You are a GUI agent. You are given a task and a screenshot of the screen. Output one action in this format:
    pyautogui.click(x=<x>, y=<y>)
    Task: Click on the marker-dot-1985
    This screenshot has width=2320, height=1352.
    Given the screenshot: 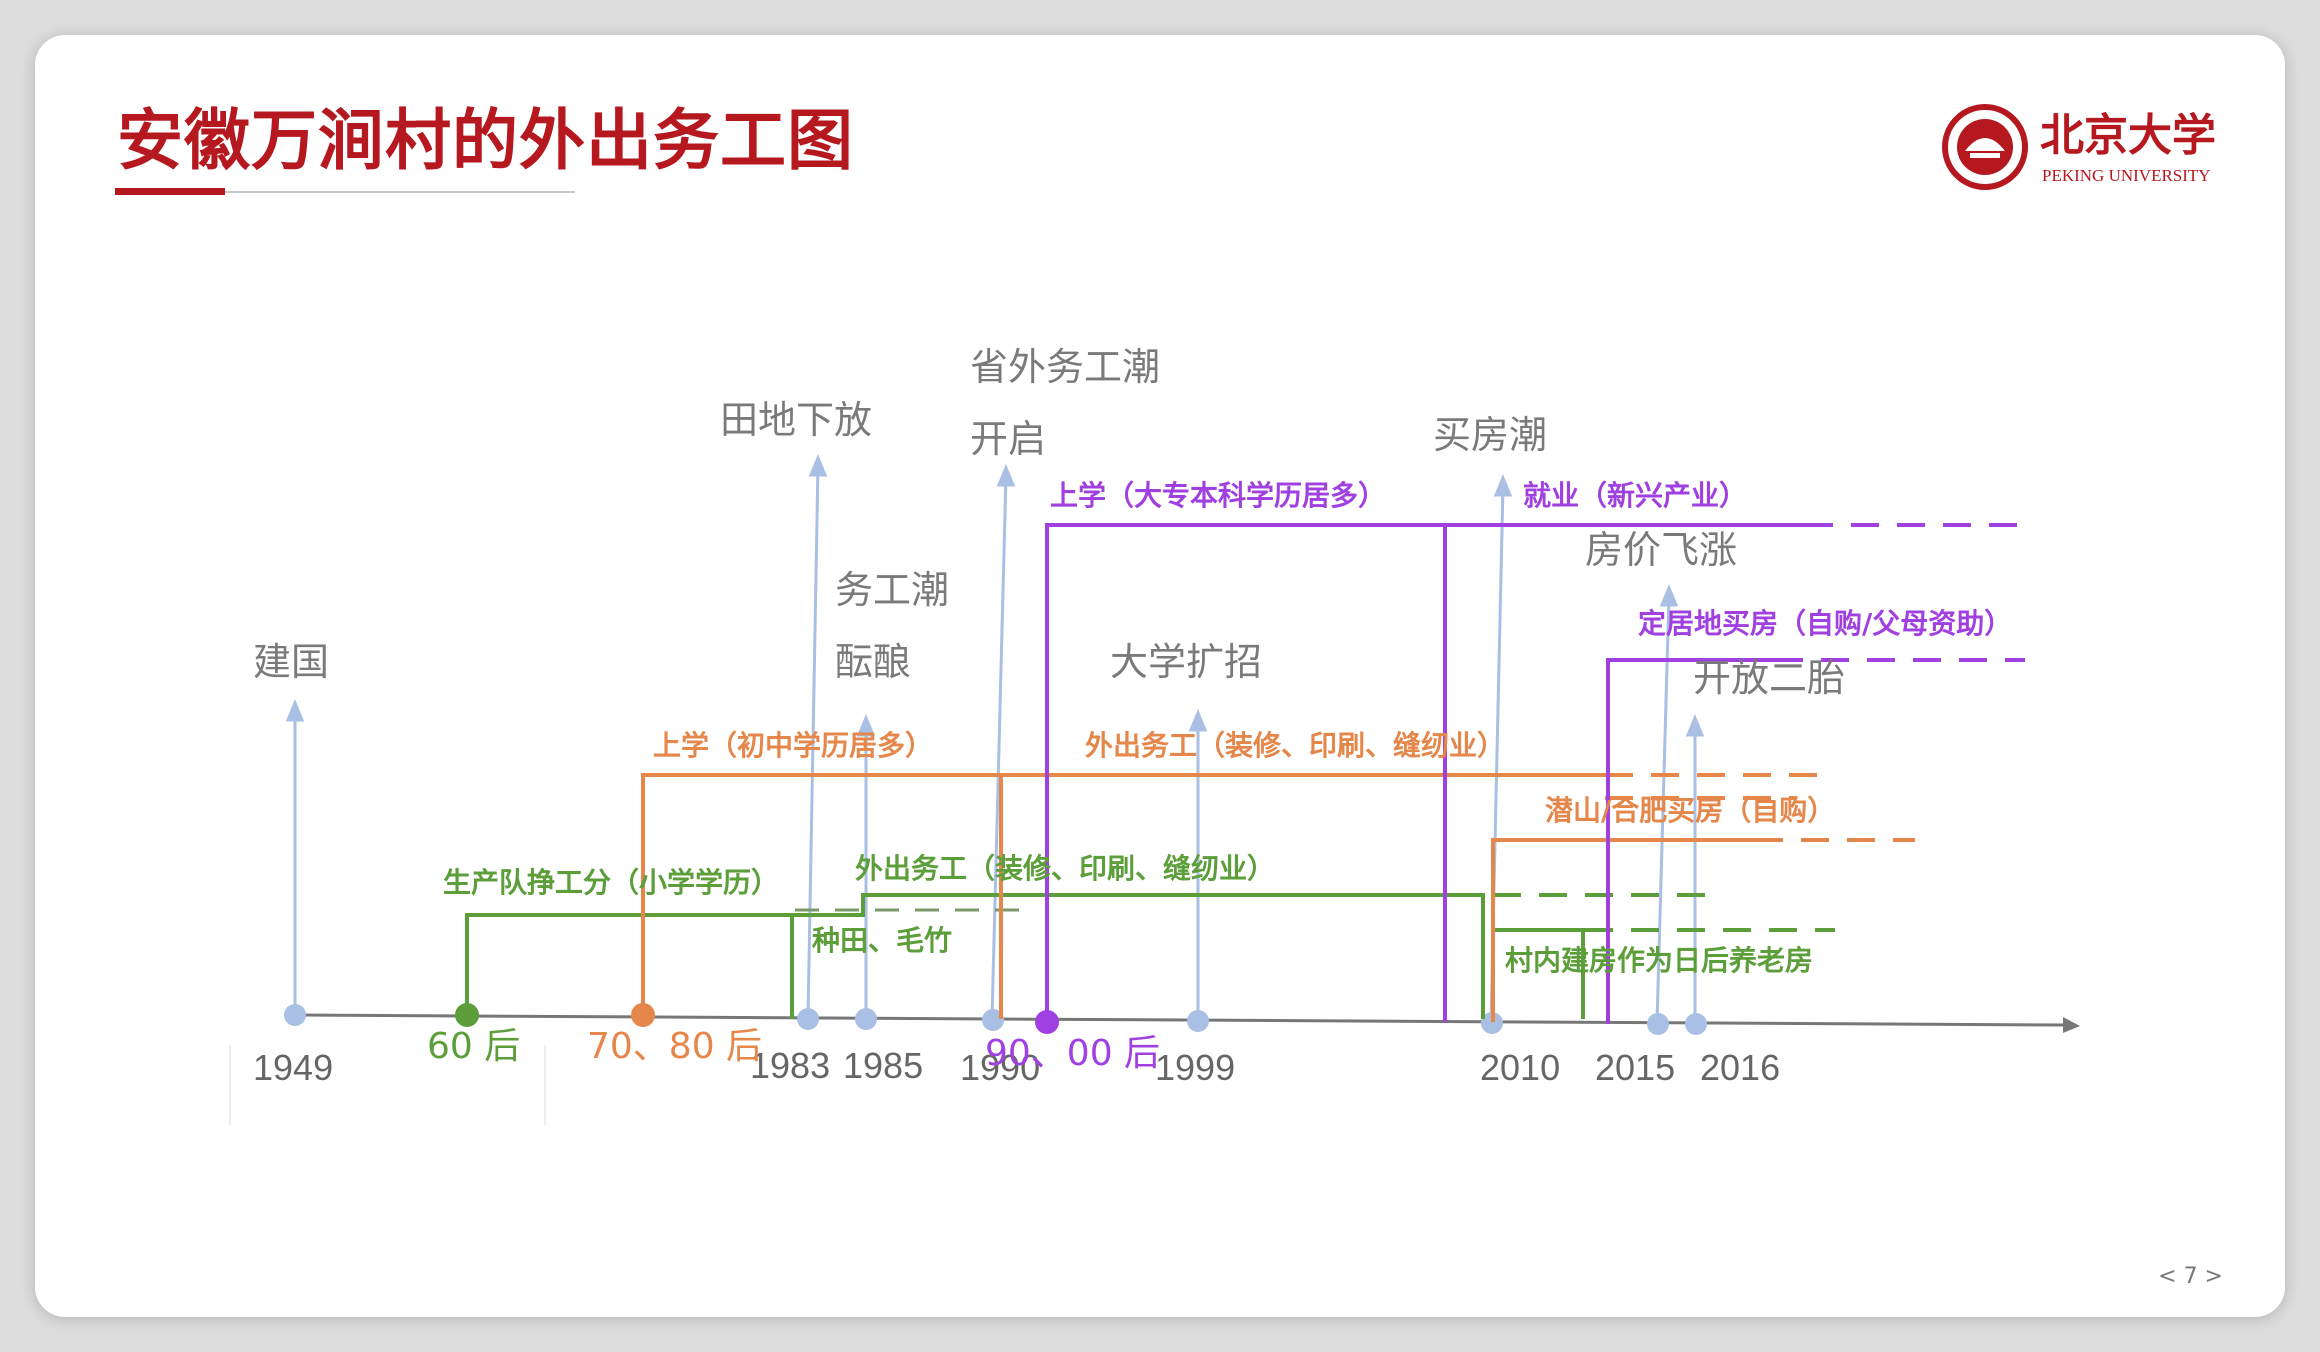 What is the action you would take?
    pyautogui.click(x=866, y=1019)
    